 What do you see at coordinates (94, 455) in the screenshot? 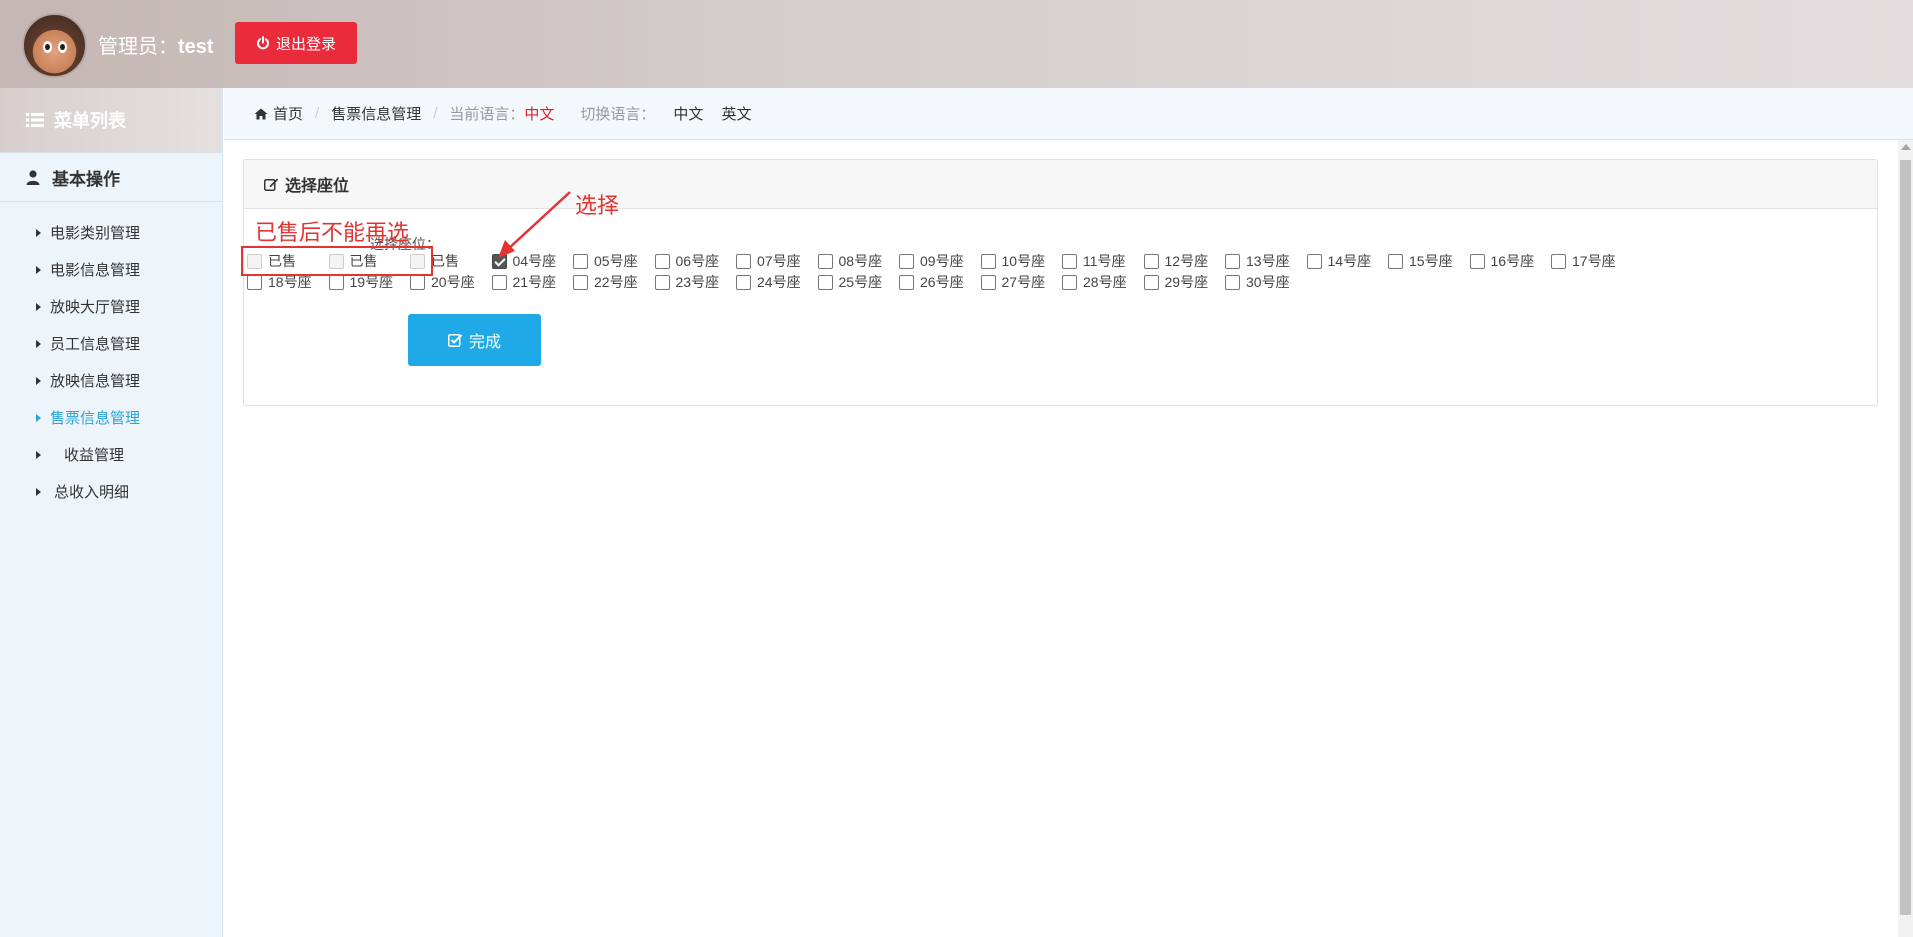
I see `sidebar-item-label: 收益管理` at bounding box center [94, 455].